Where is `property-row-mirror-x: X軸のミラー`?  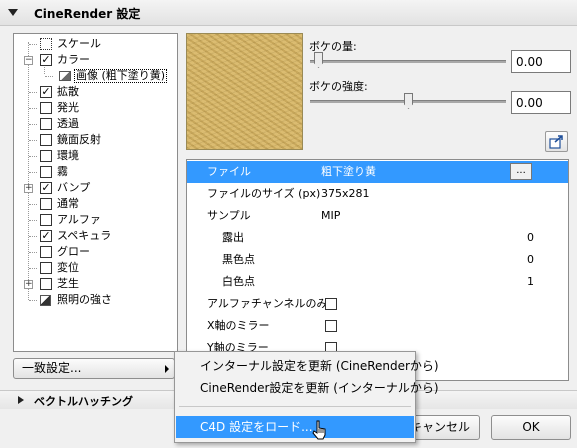 property-row-mirror-x: X軸のミラー is located at coordinates (377, 326).